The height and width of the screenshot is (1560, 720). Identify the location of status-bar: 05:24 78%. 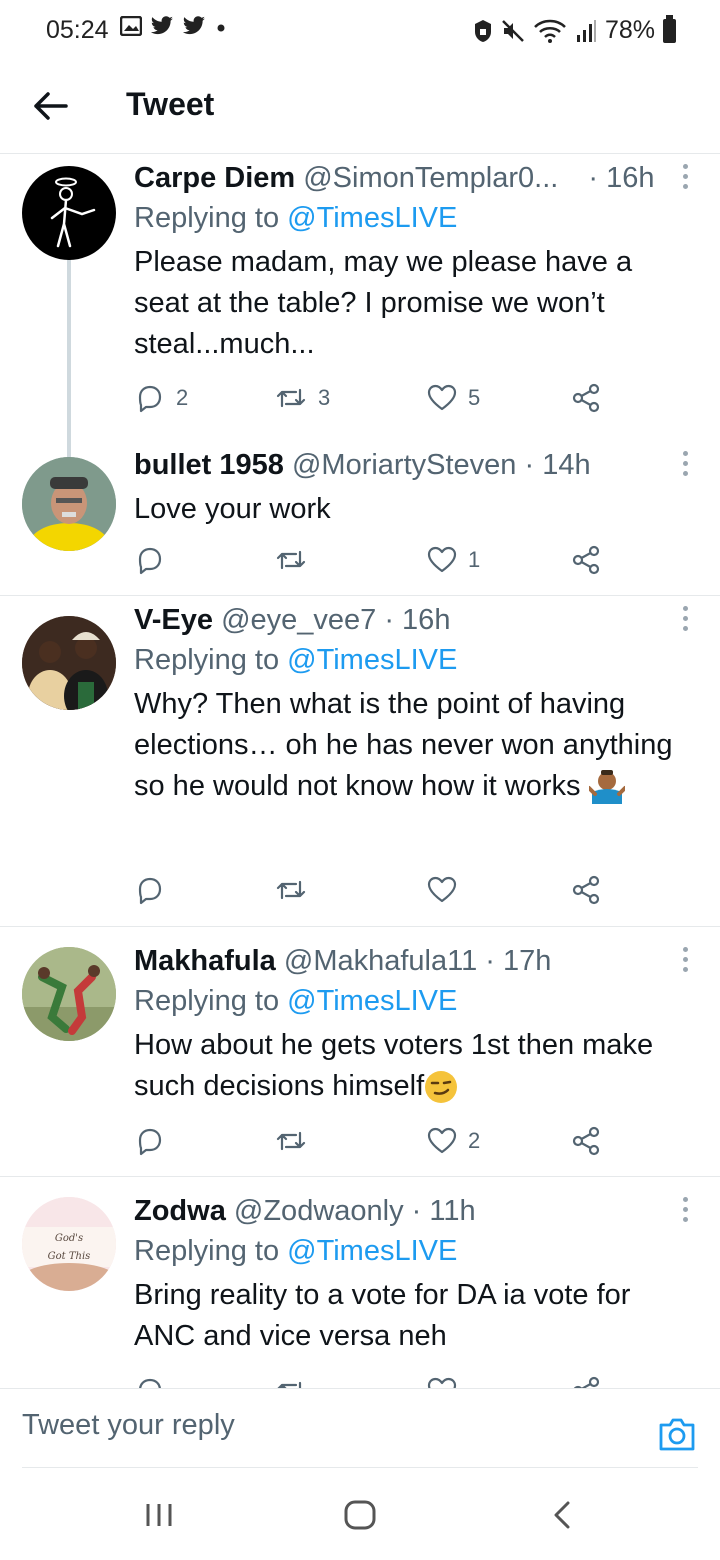
(360, 31).